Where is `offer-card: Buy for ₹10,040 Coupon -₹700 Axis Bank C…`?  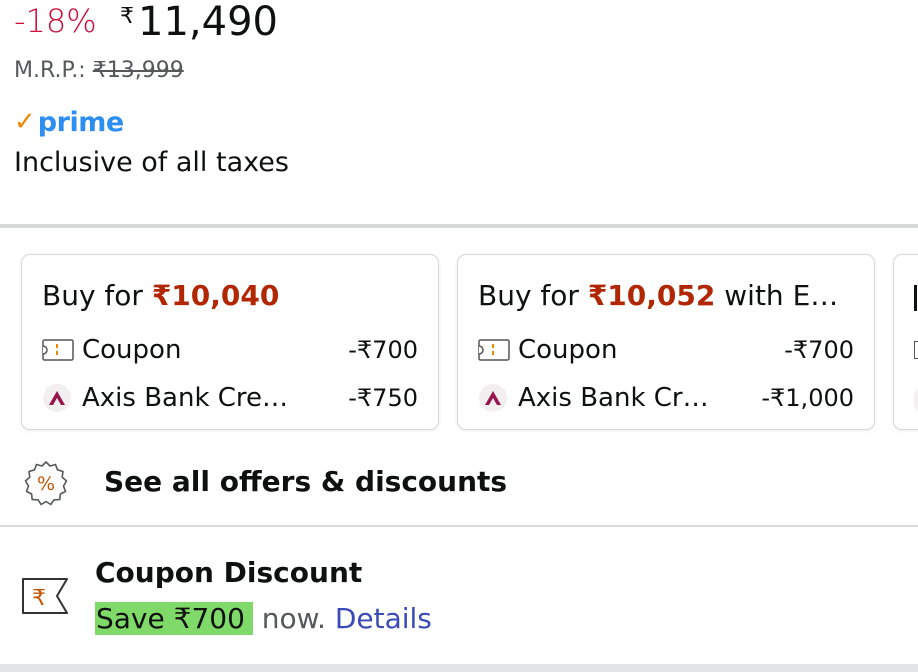
offer-card: Buy for ₹10,040 Coupon -₹700 Axis Bank C… is located at coordinates (230, 342).